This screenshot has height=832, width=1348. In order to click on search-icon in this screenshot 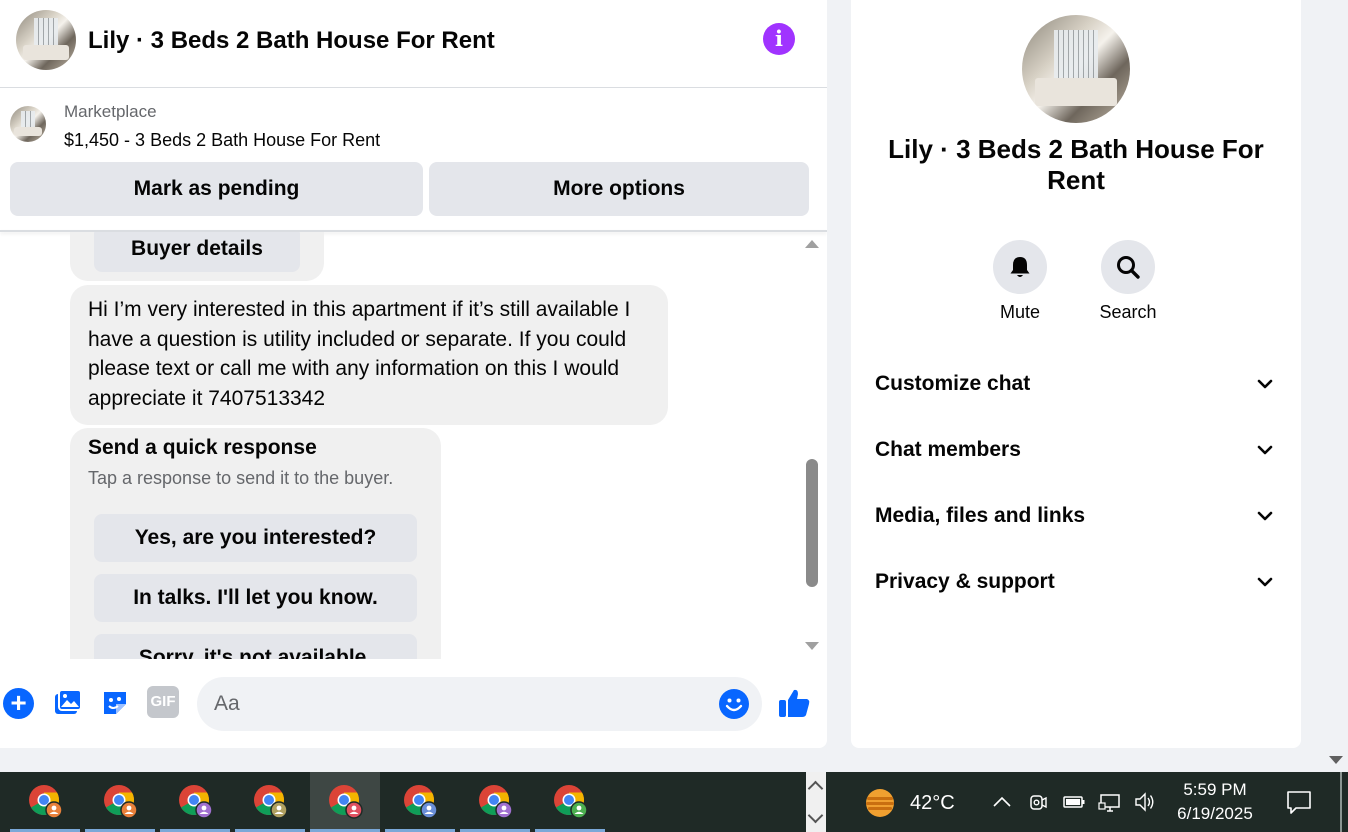, I will do `click(1128, 267)`.